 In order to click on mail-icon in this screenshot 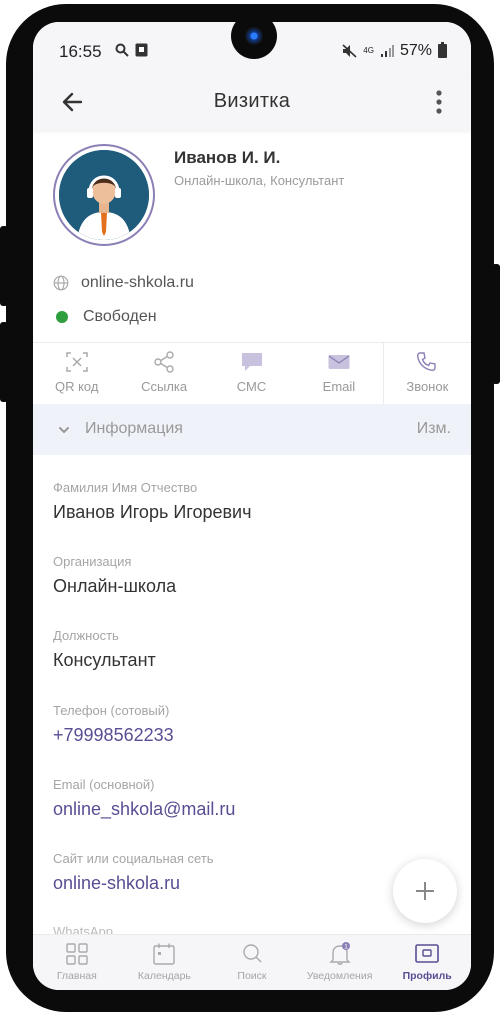, I will do `click(339, 362)`.